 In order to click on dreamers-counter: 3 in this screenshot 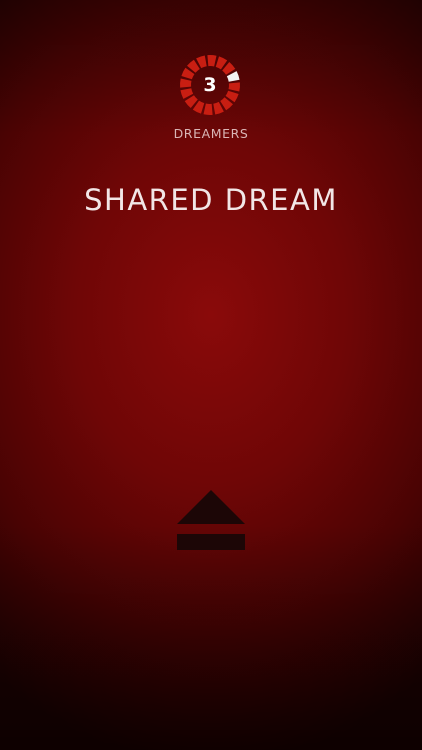, I will do `click(210, 85)`.